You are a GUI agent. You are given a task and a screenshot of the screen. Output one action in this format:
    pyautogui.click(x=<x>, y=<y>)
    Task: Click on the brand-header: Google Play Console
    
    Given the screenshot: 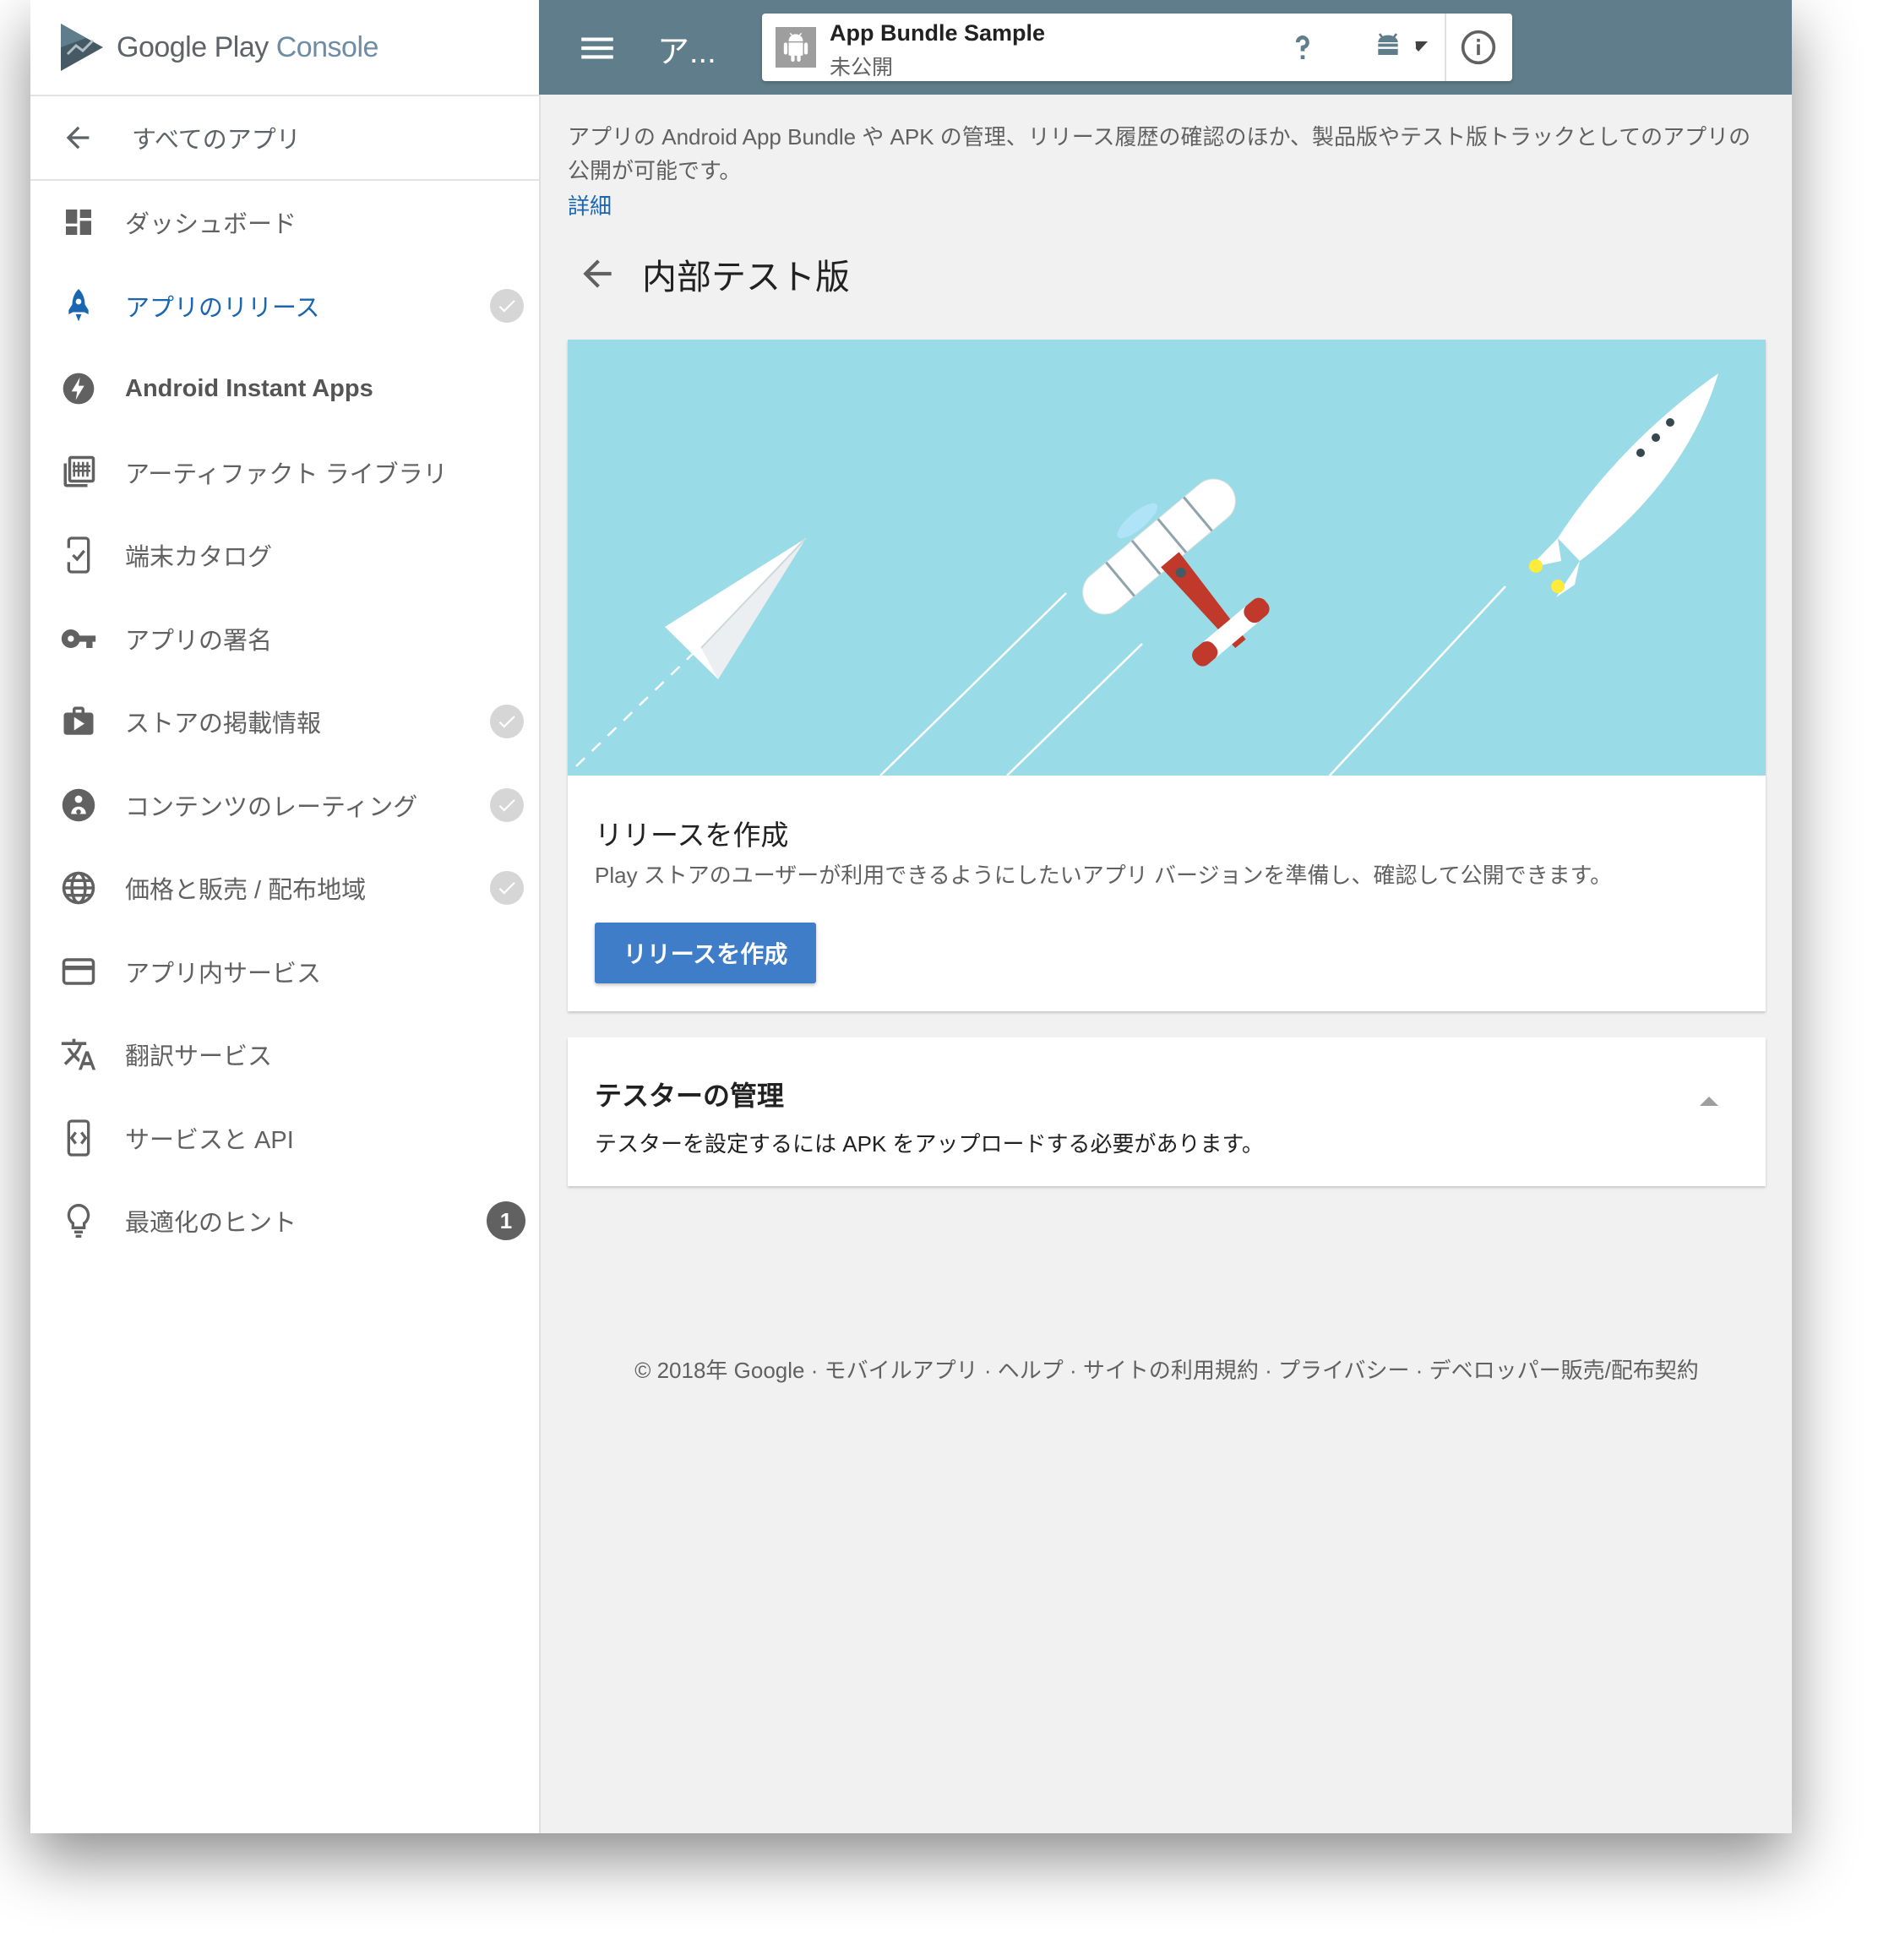 What is the action you would take?
    pyautogui.click(x=284, y=48)
    